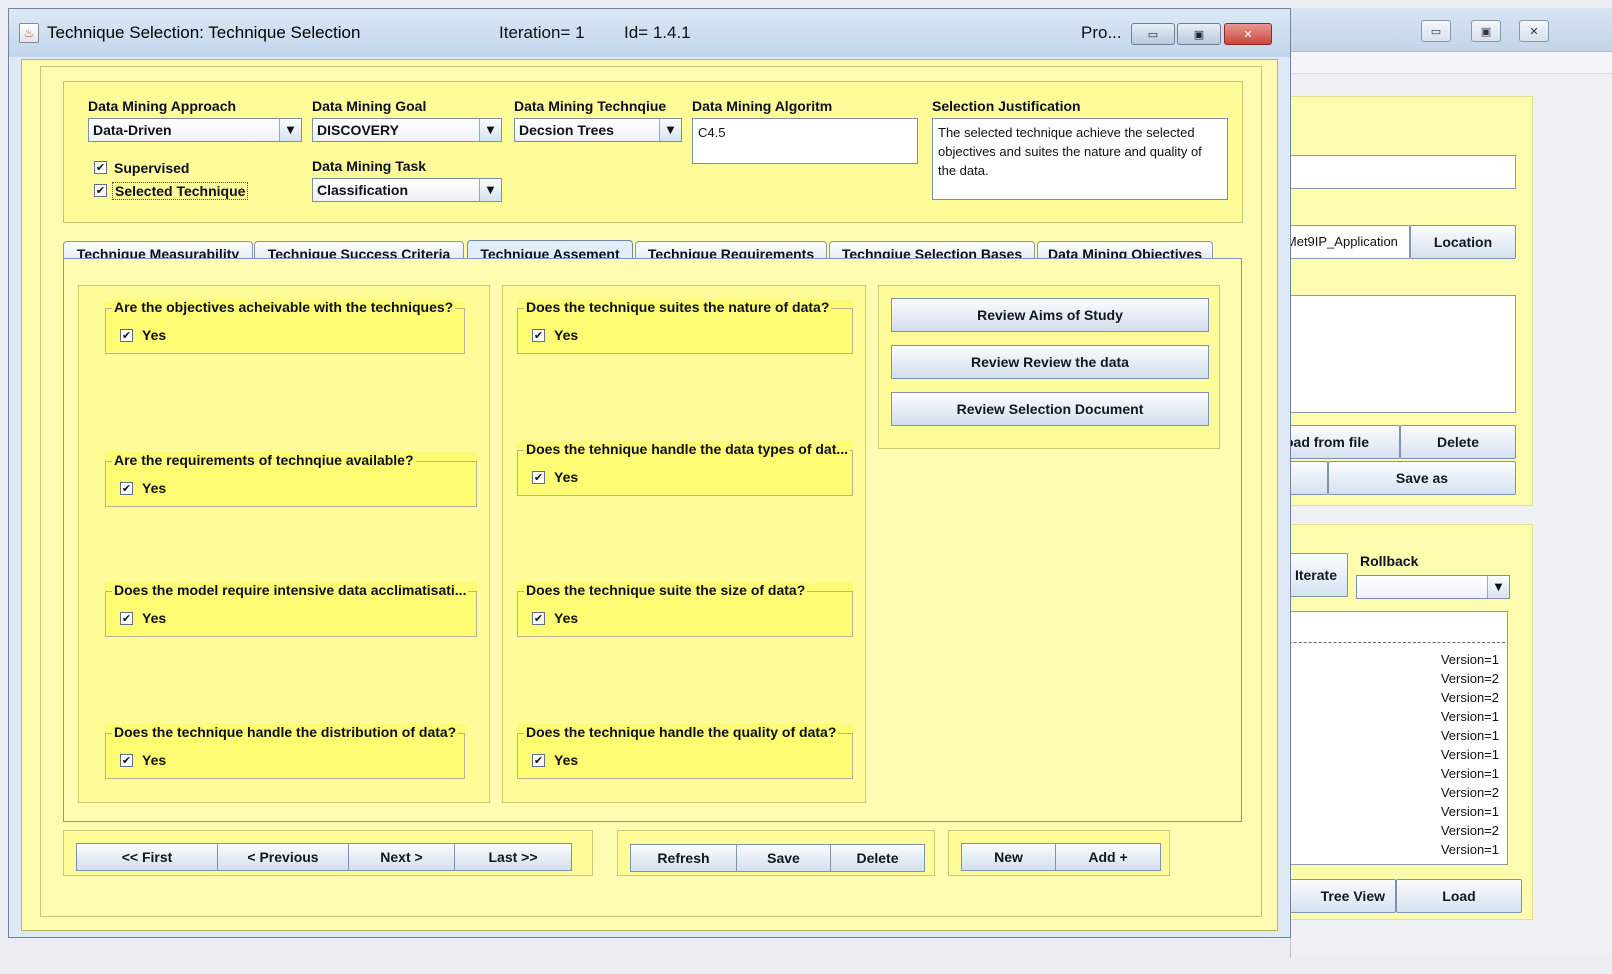 The height and width of the screenshot is (974, 1612). I want to click on selected-technique-checkbox: ✔, so click(100, 190).